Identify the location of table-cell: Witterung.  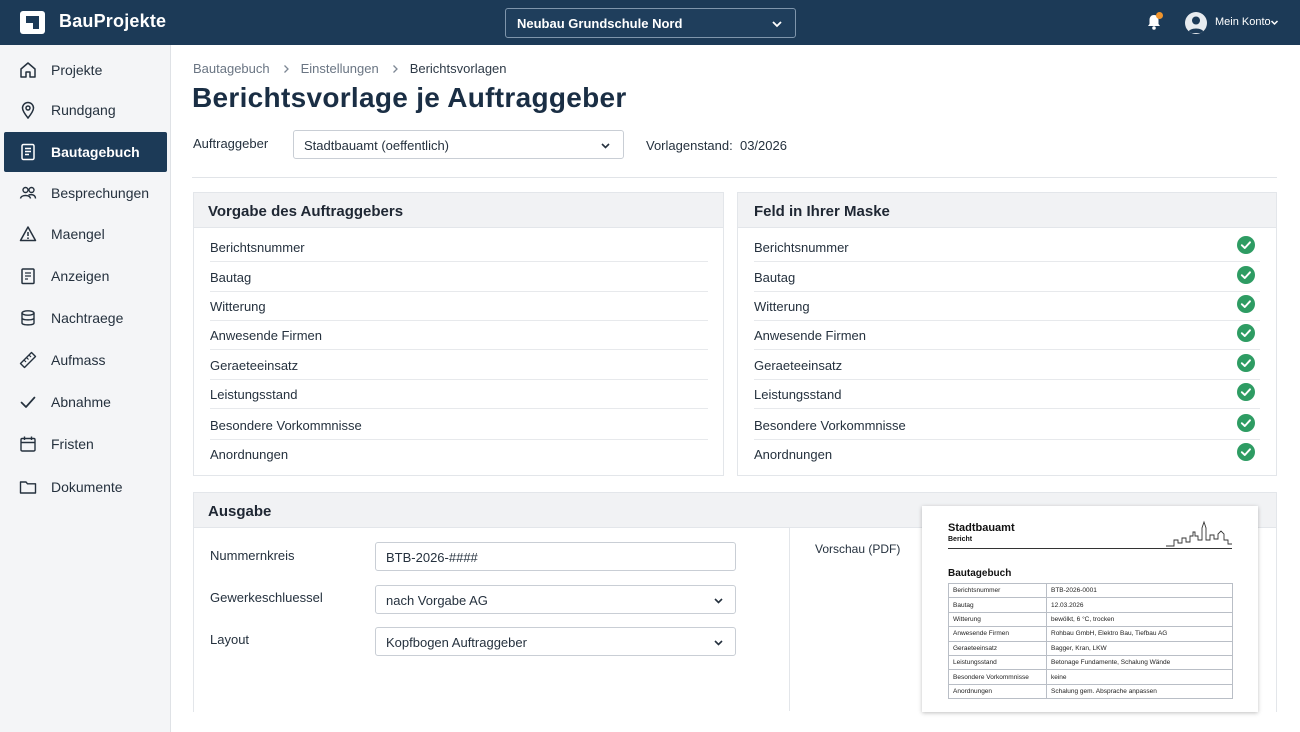
(997, 619).